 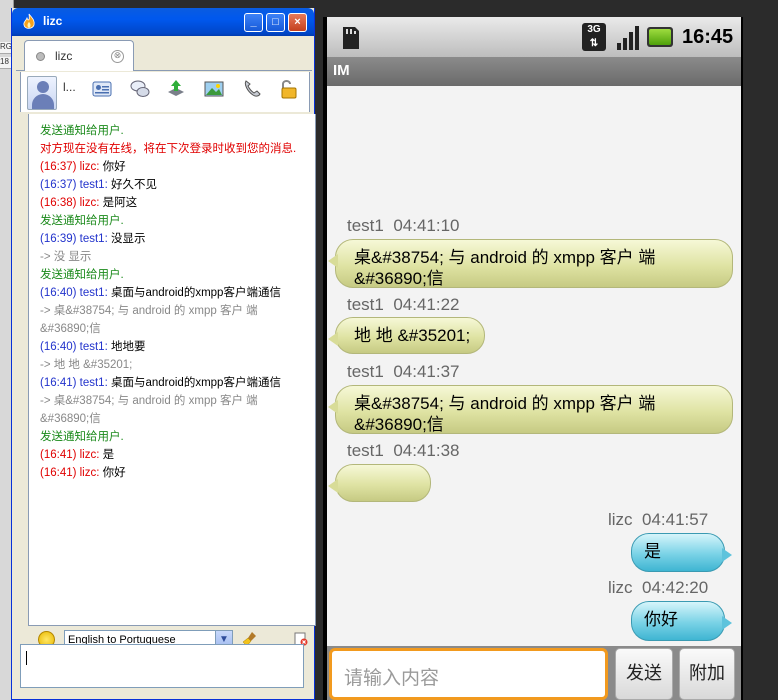 What do you see at coordinates (79, 55) in the screenshot?
I see `tab-lizc: lizc ⊗` at bounding box center [79, 55].